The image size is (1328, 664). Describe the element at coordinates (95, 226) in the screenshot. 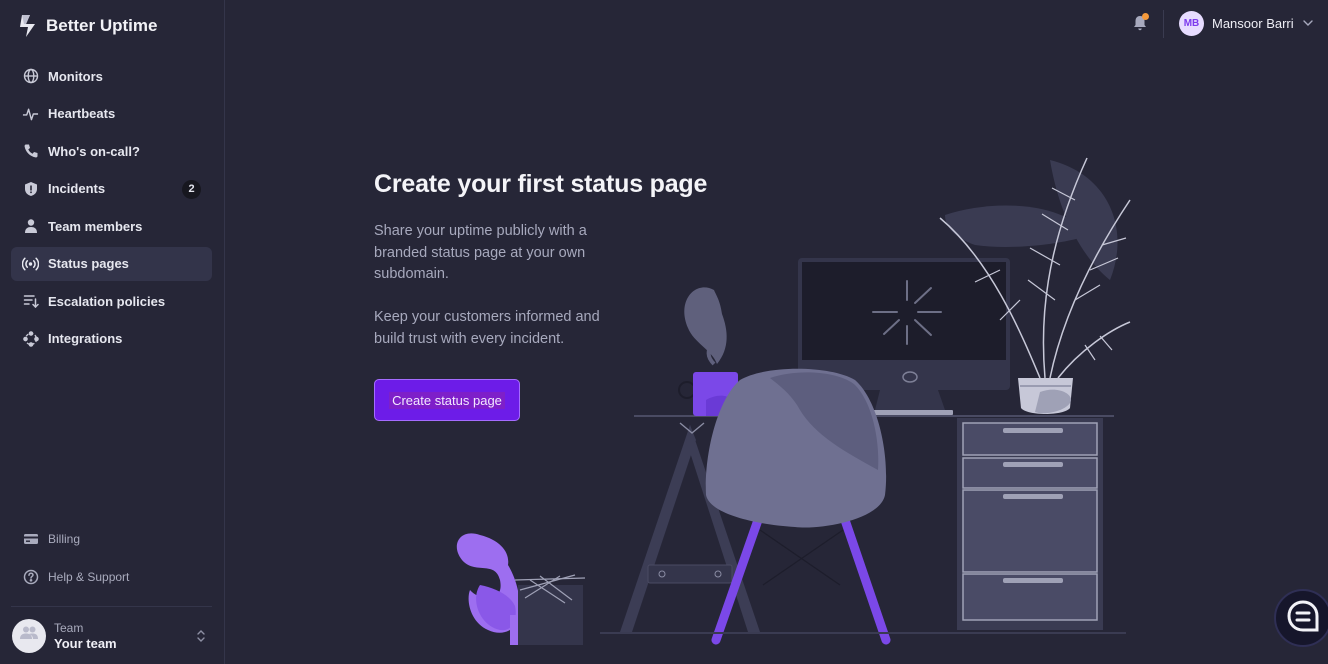

I see `sidebar-item-label: Team members` at that location.